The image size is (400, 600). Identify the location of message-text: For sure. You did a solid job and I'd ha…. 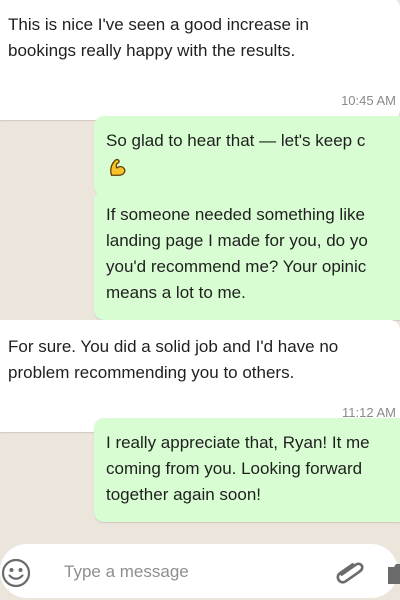
(173, 359).